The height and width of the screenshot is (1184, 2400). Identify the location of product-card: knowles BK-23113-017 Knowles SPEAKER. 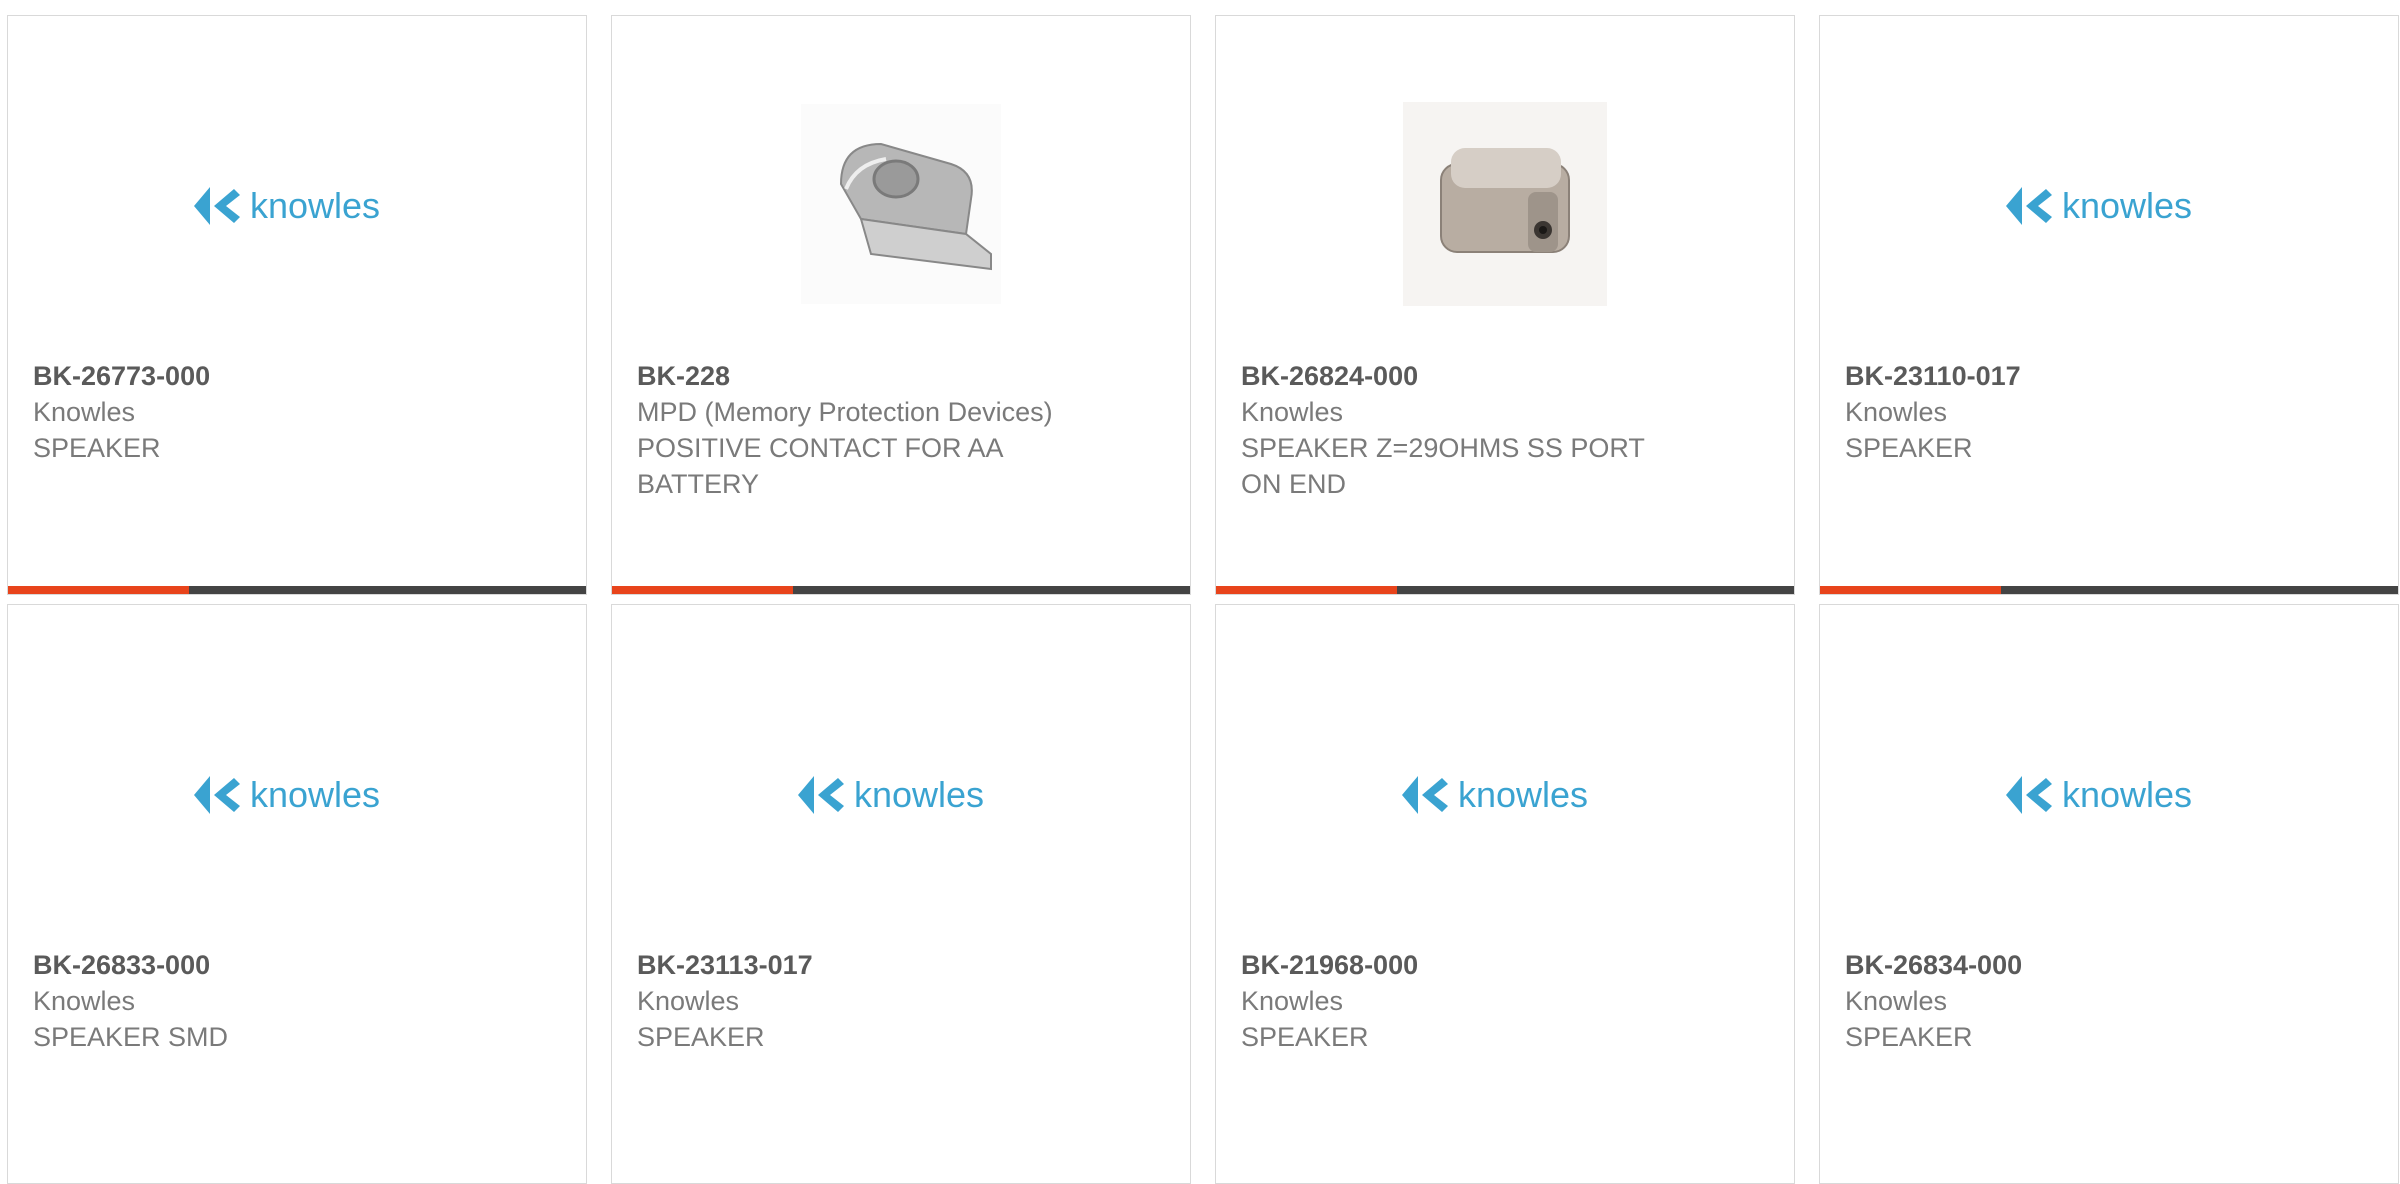
(901, 894).